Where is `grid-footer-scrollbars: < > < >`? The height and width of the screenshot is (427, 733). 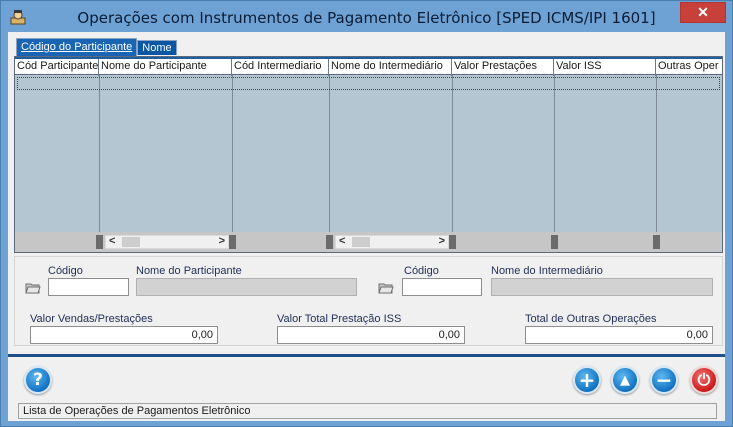
grid-footer-scrollbars: < > < > is located at coordinates (368, 242).